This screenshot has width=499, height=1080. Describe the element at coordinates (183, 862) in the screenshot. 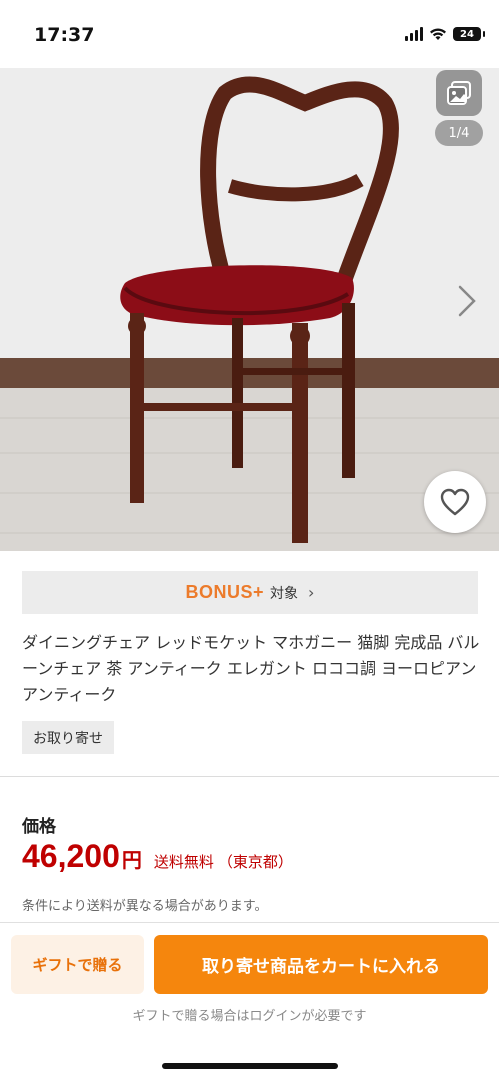

I see `shipping-label: 送料無料` at that location.